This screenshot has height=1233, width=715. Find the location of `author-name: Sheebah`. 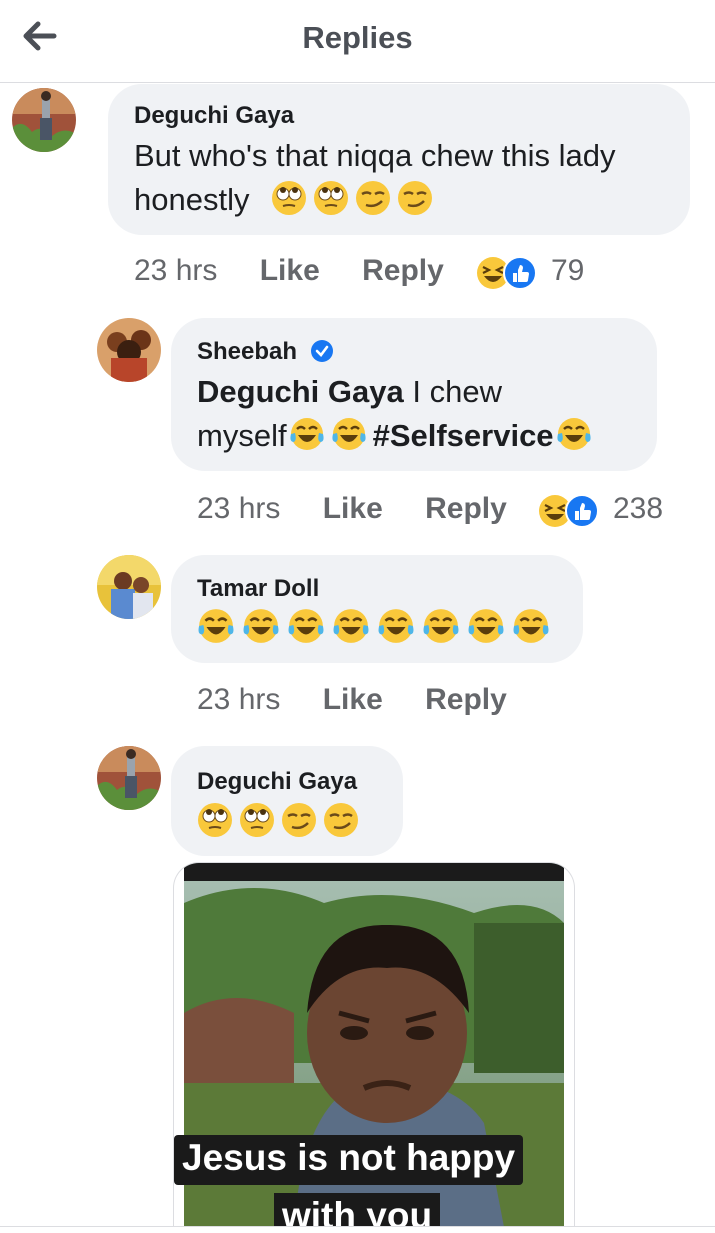

author-name: Sheebah is located at coordinates (247, 351).